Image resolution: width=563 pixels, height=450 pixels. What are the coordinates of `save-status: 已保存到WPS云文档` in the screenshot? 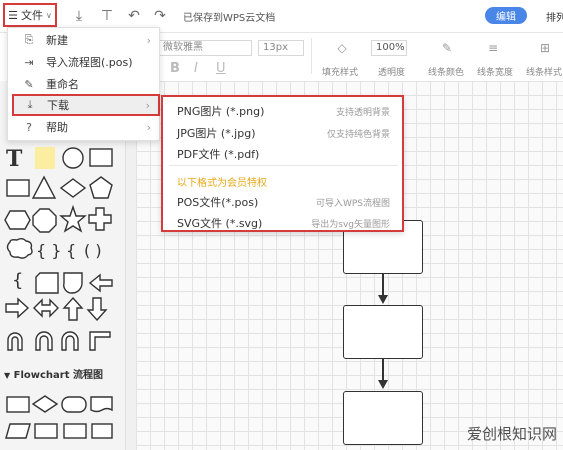 It's located at (229, 18).